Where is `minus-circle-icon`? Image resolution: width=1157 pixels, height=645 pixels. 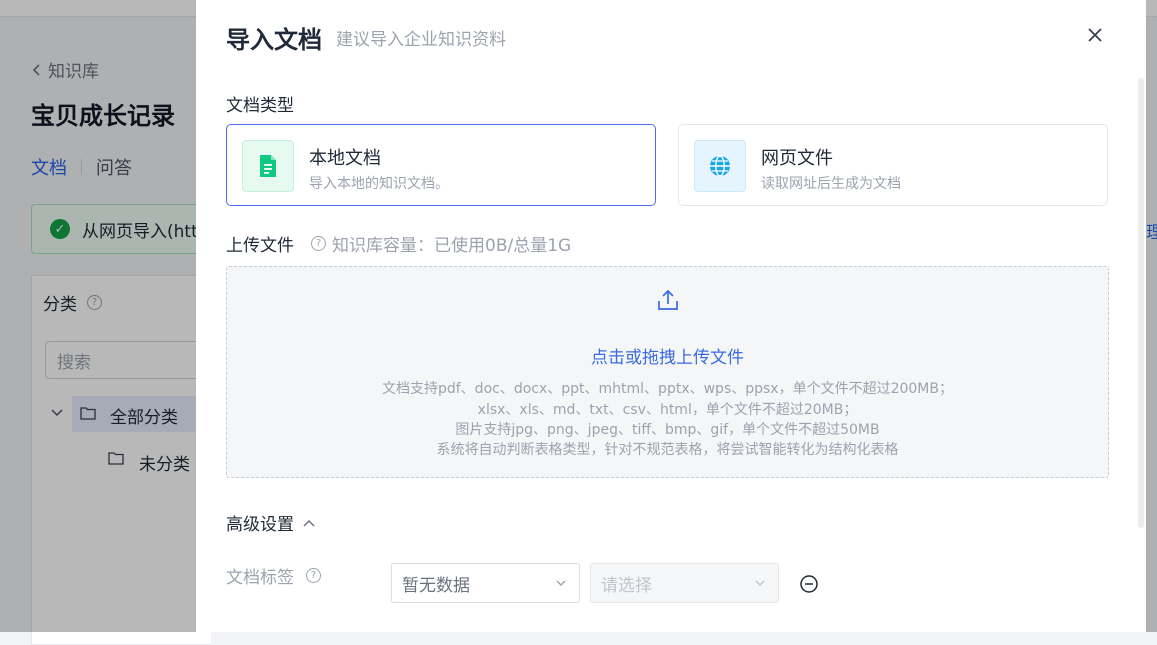
minus-circle-icon is located at coordinates (809, 584).